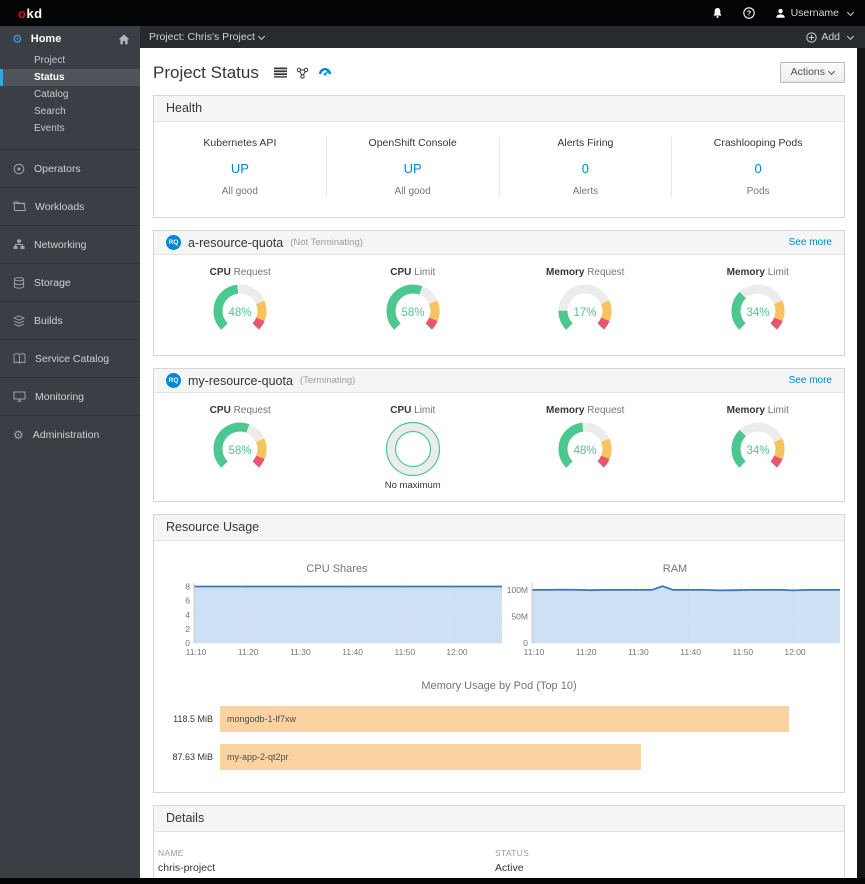 This screenshot has height=884, width=865. I want to click on gauge-cpu-request: CPU Request 48%, so click(240, 306).